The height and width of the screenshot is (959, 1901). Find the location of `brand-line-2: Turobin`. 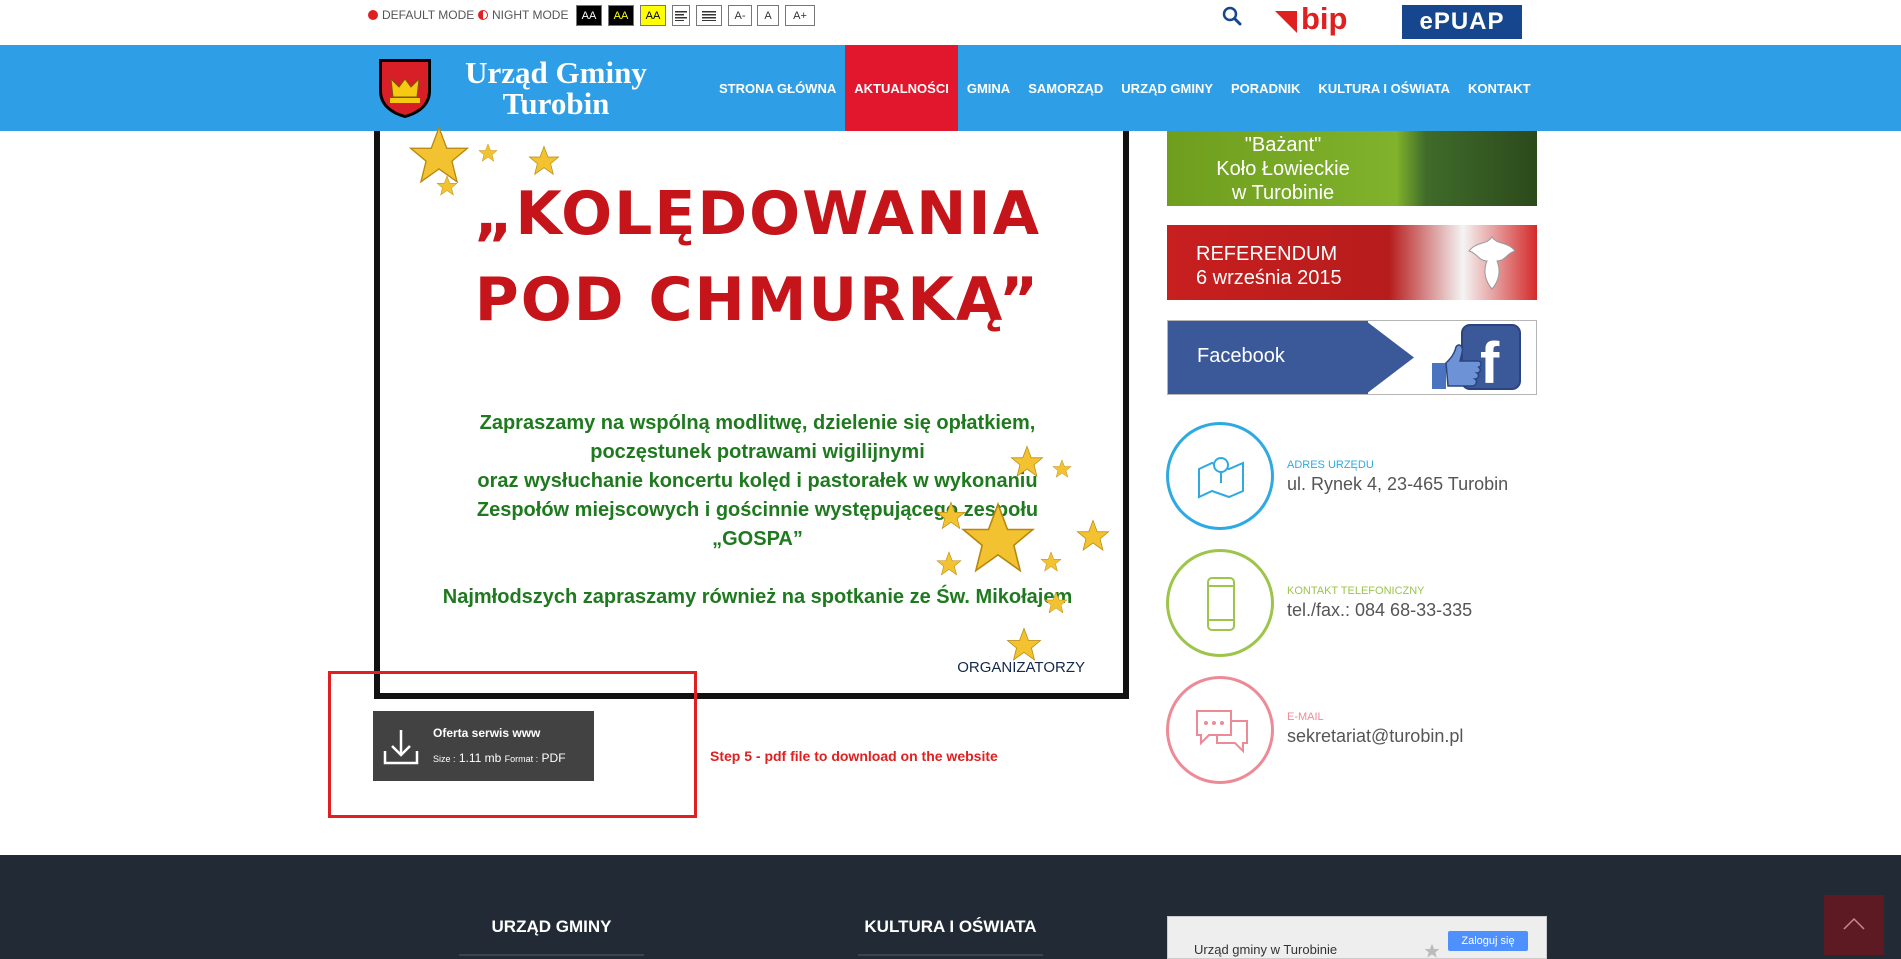

brand-line-2: Turobin is located at coordinates (556, 103).